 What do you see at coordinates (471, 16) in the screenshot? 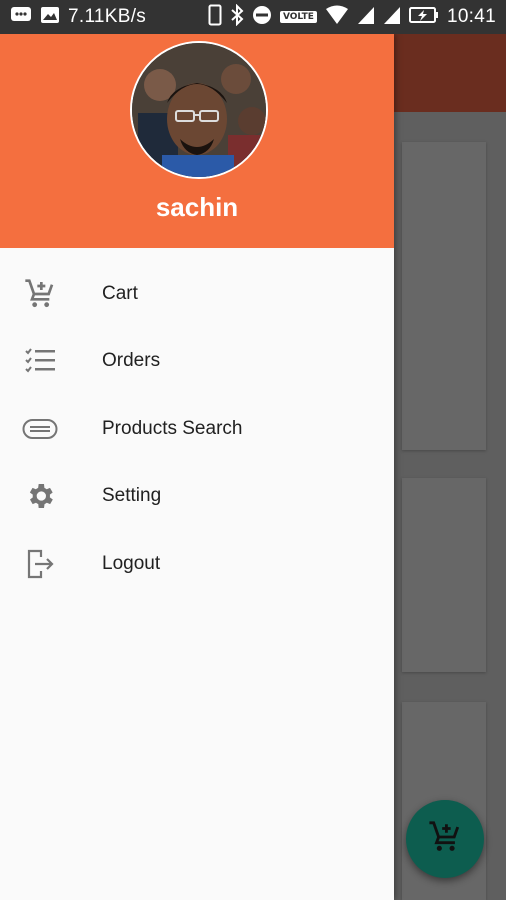
I see `clock: 10:41` at bounding box center [471, 16].